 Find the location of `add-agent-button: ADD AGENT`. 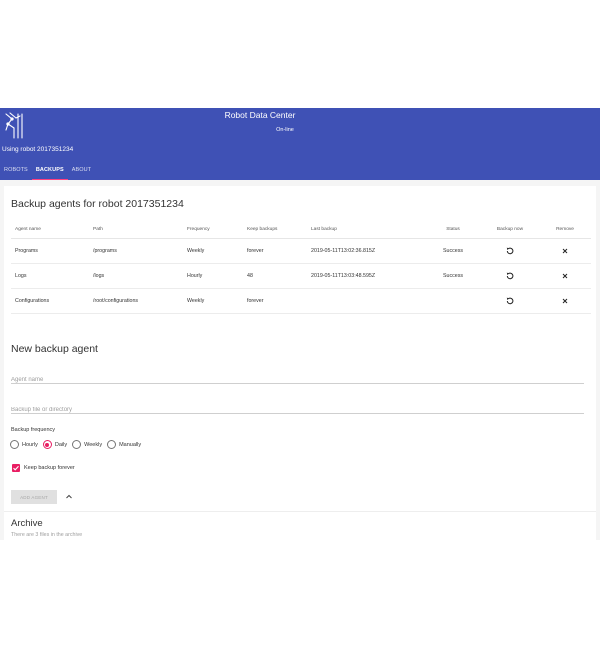

add-agent-button: ADD AGENT is located at coordinates (34, 497).